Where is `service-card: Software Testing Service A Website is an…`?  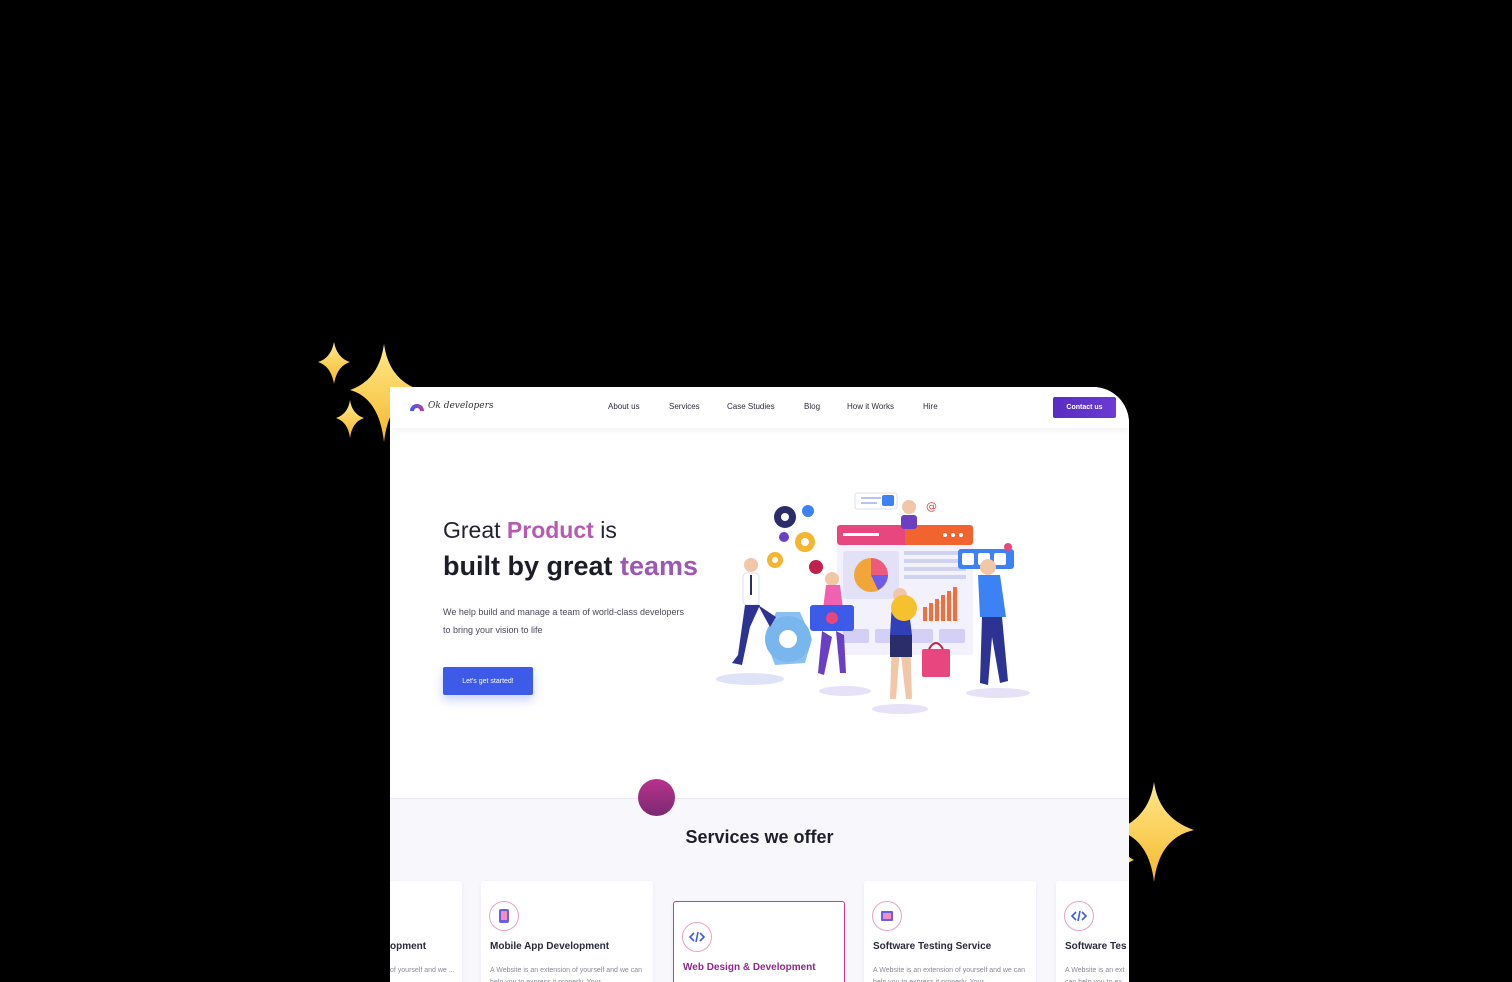
service-card: Software Testing Service A Website is an… is located at coordinates (950, 931).